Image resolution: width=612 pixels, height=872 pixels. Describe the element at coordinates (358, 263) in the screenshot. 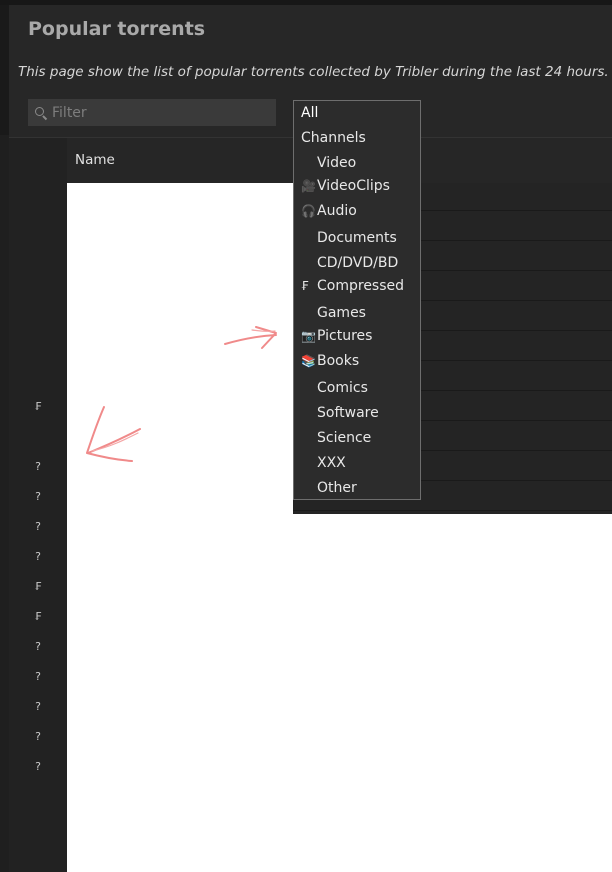

I see `category-option-label: CD/DVD/BD` at that location.